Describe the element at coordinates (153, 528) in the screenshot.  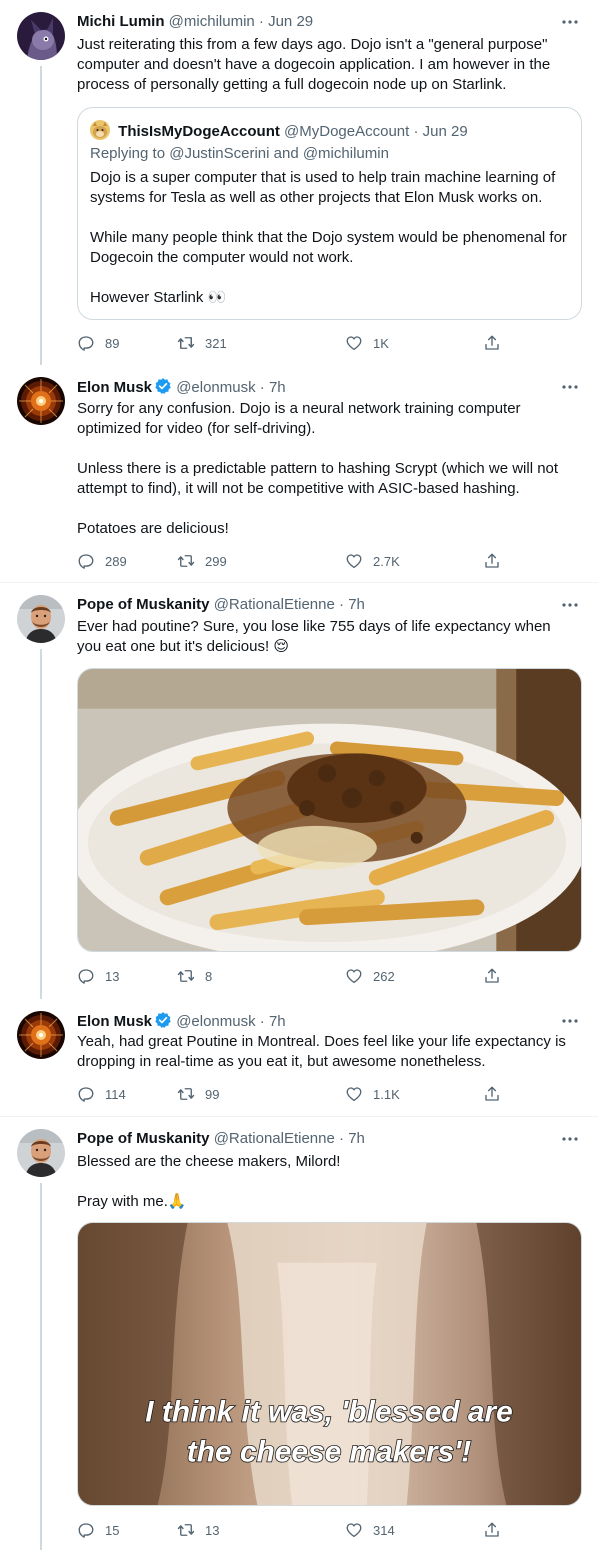
I see `tweet-paragraph: Potatoes are delicious!` at that location.